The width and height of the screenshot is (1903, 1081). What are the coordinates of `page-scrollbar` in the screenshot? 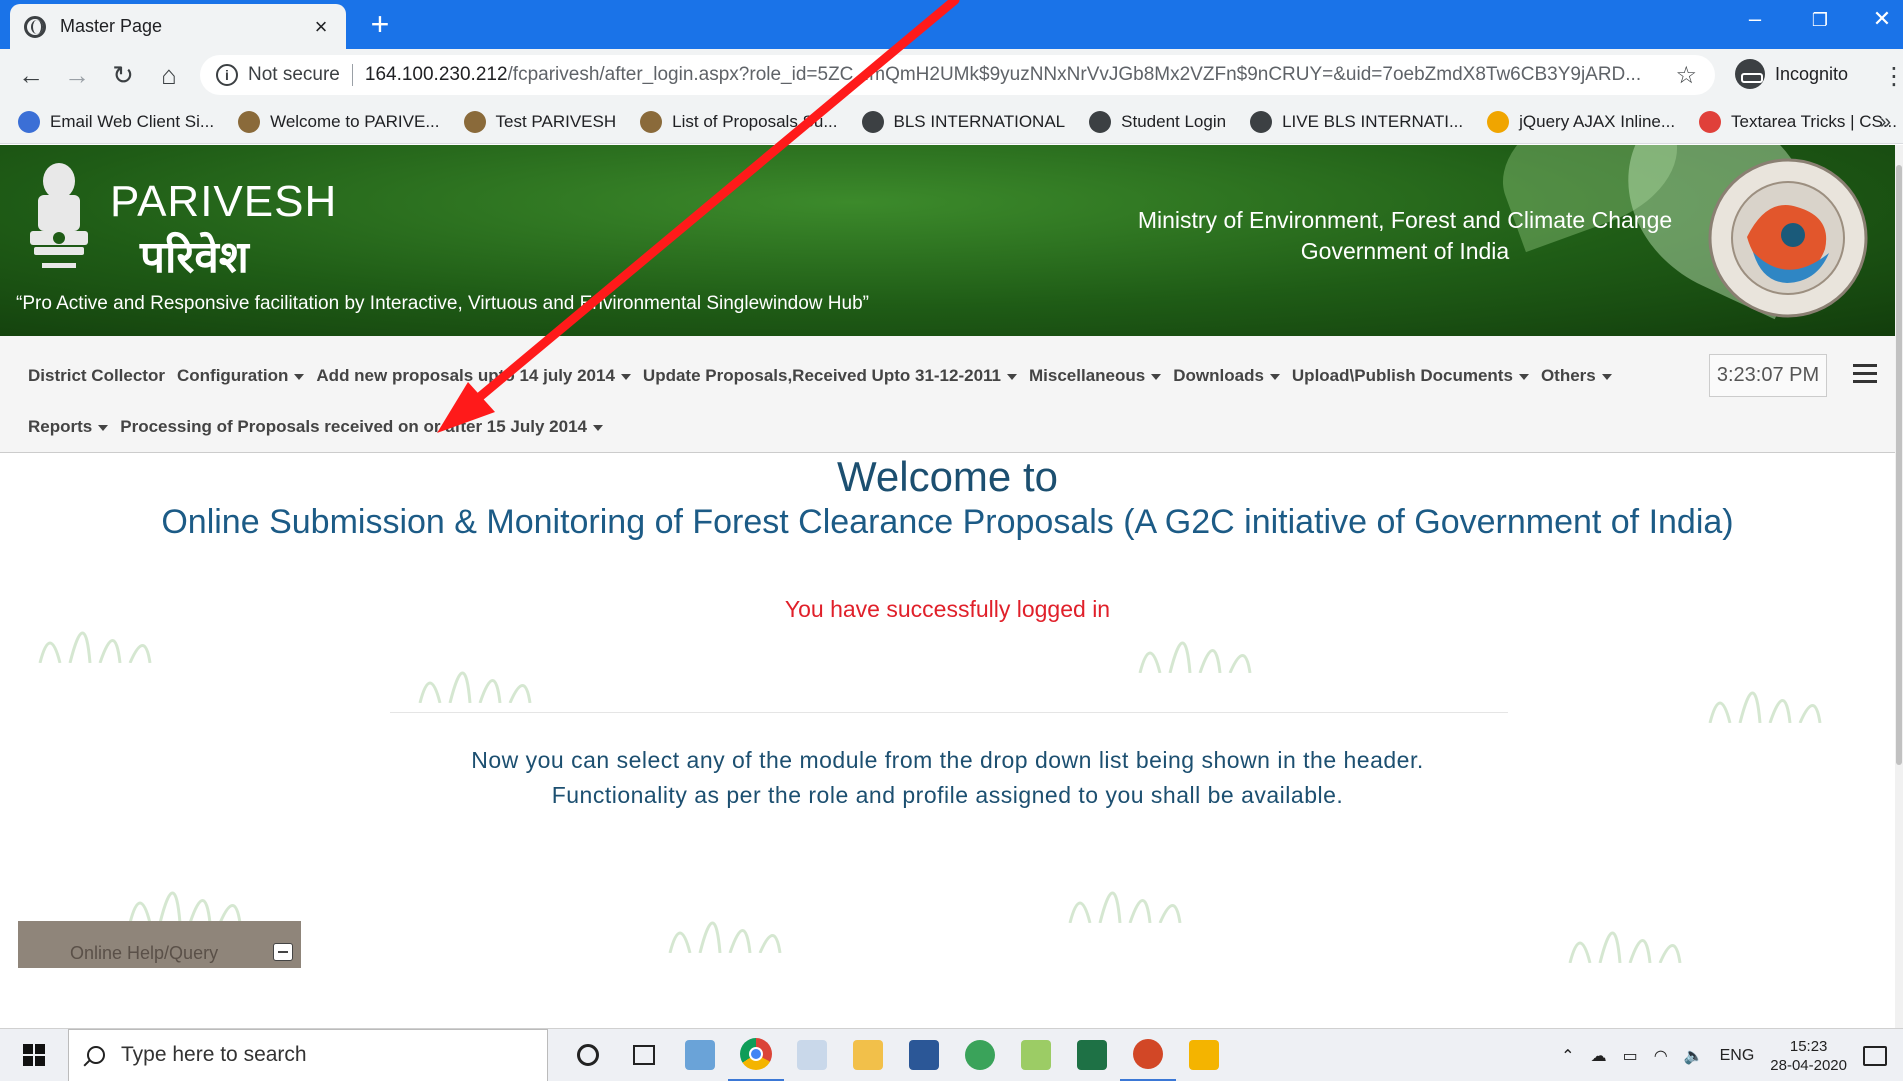 It's located at (1899, 586).